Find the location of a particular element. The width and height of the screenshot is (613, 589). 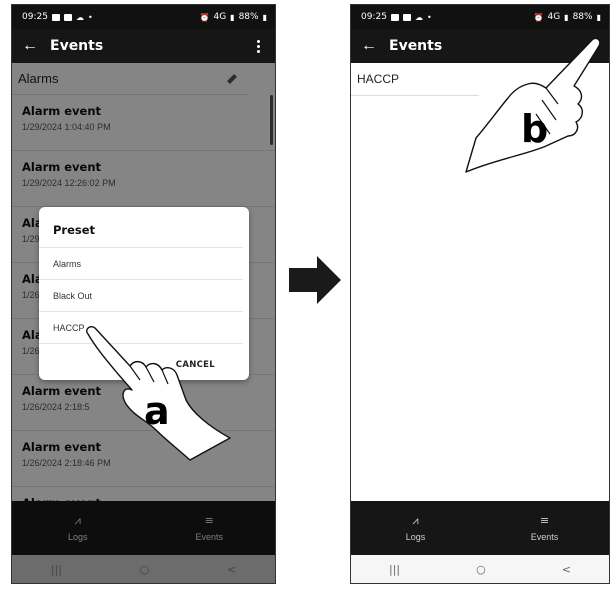

preset-label: HACCP is located at coordinates (378, 79).